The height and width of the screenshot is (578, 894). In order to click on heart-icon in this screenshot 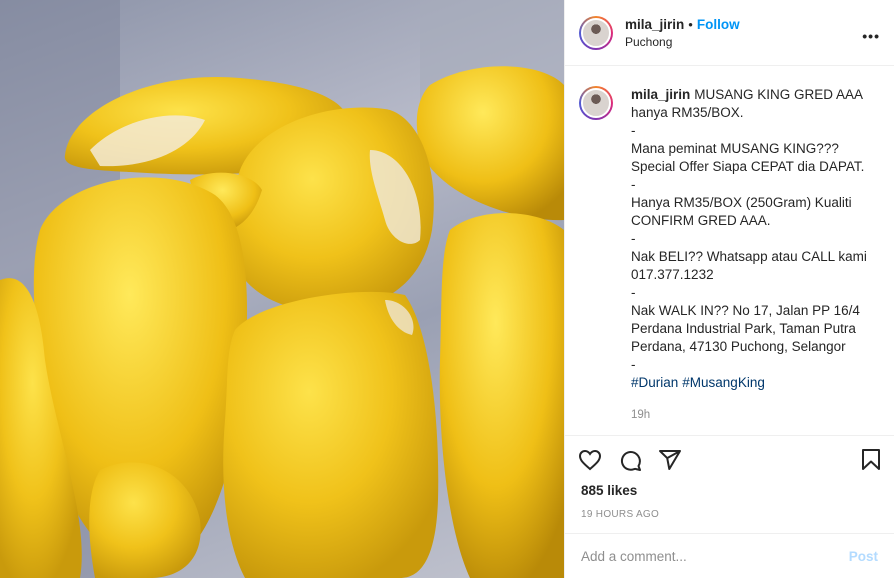, I will do `click(590, 460)`.